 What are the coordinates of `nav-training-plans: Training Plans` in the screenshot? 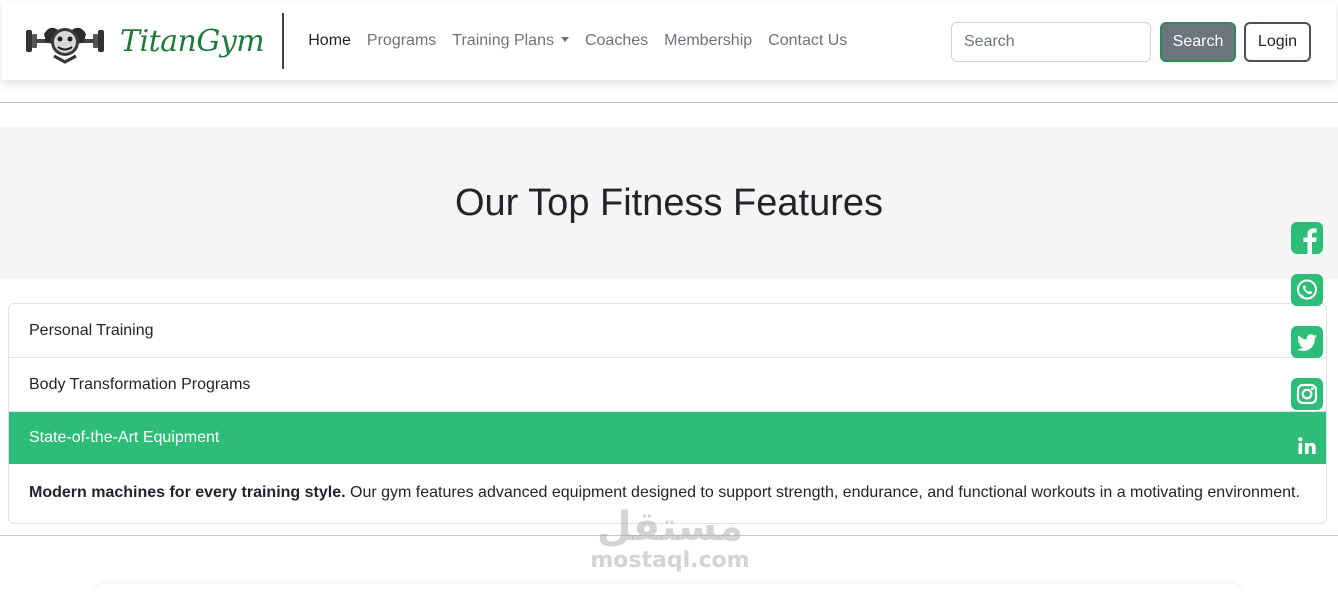 It's located at (510, 41).